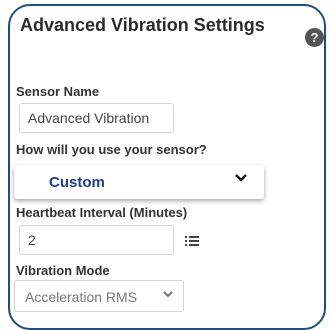  What do you see at coordinates (77, 182) in the screenshot?
I see `usage-selected-value: Custom` at bounding box center [77, 182].